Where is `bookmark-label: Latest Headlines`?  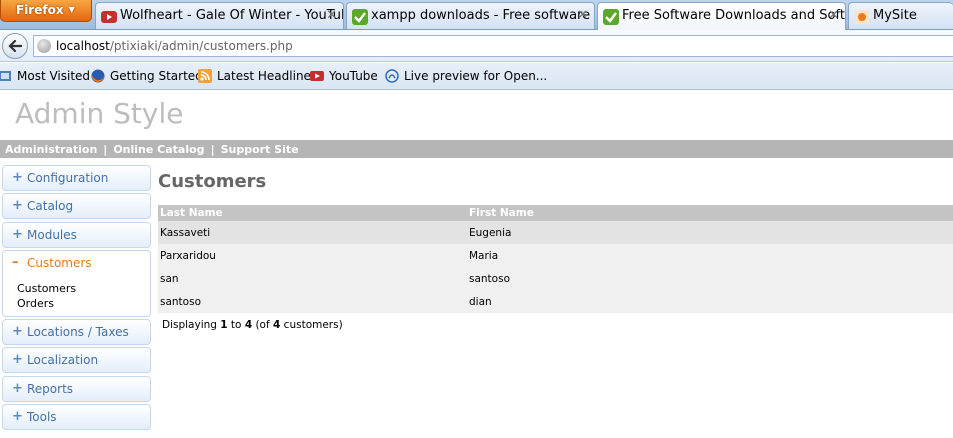 bookmark-label: Latest Headlines is located at coordinates (267, 76).